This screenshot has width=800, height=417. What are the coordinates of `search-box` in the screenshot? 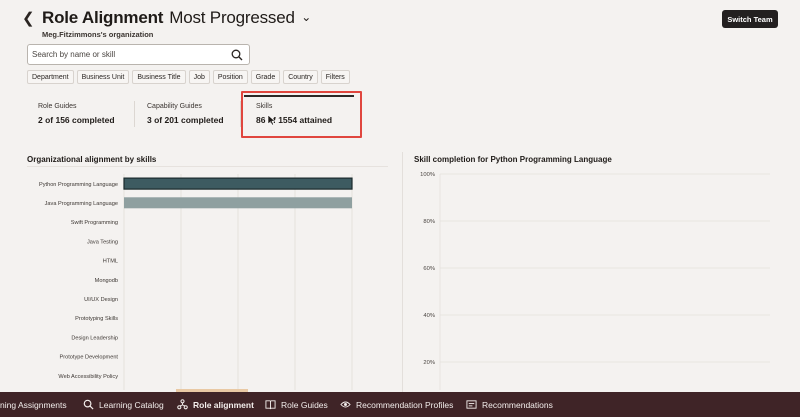 It's located at (138, 54).